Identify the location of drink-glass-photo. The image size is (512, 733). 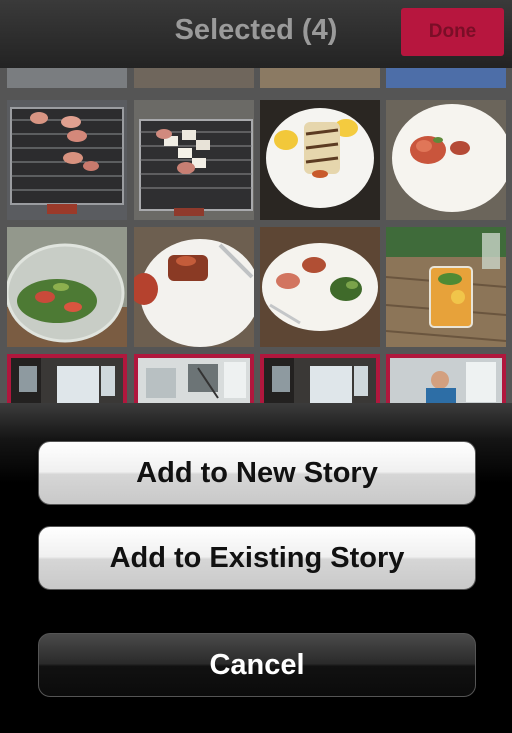
(446, 287).